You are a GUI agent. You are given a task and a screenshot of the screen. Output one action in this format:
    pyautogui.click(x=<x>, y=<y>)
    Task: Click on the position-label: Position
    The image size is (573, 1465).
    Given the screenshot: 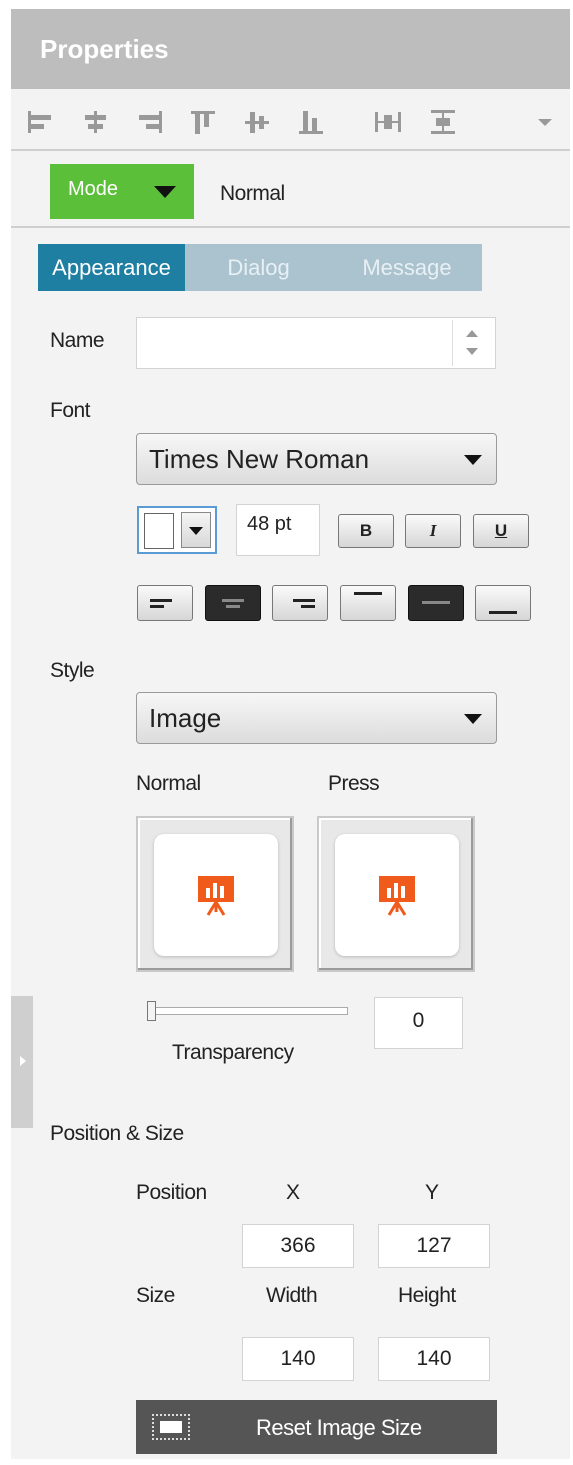 What is the action you would take?
    pyautogui.click(x=171, y=1192)
    